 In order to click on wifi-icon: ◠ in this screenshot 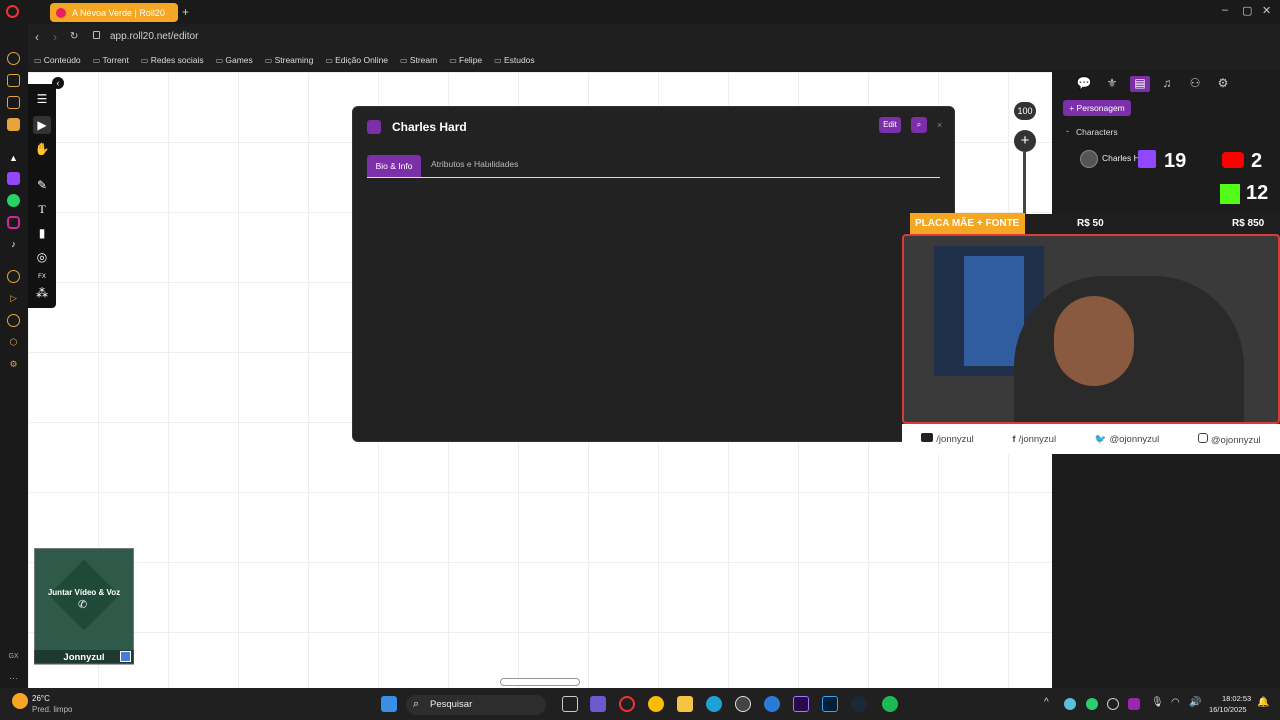, I will do `click(1175, 702)`.